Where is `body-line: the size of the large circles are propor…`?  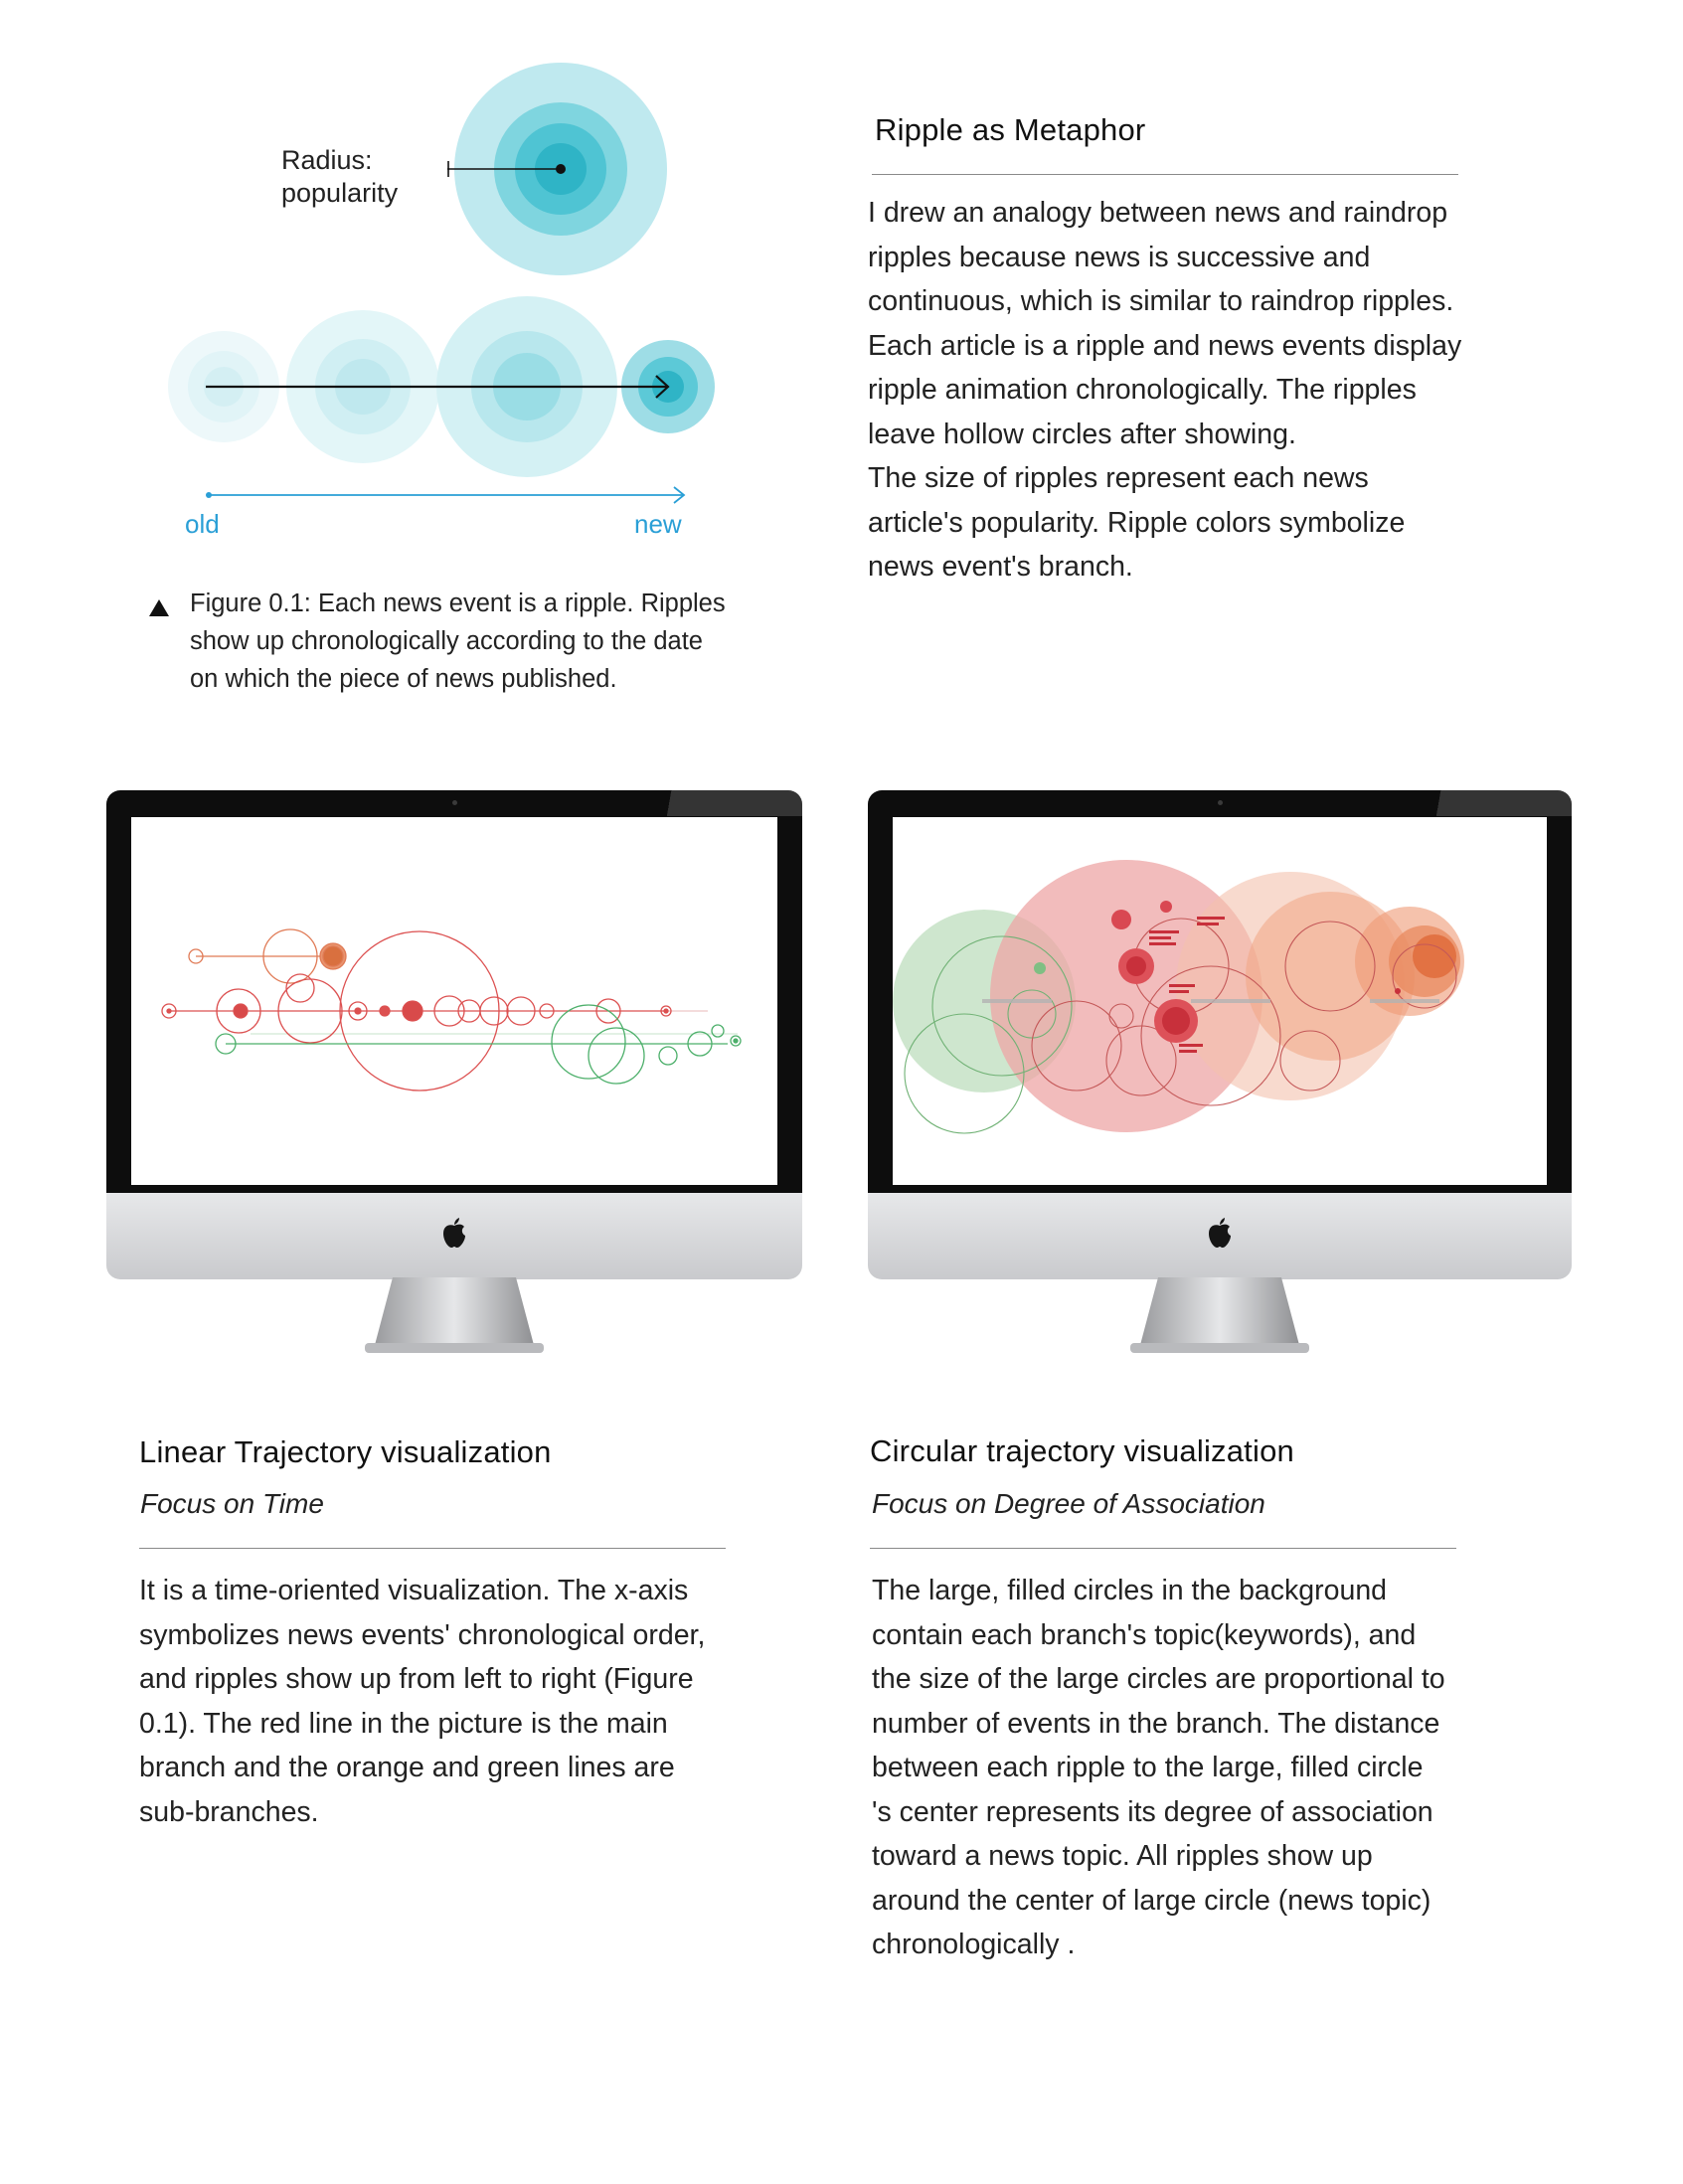
body-line: the size of the large circles are propor… is located at coordinates (1158, 1679).